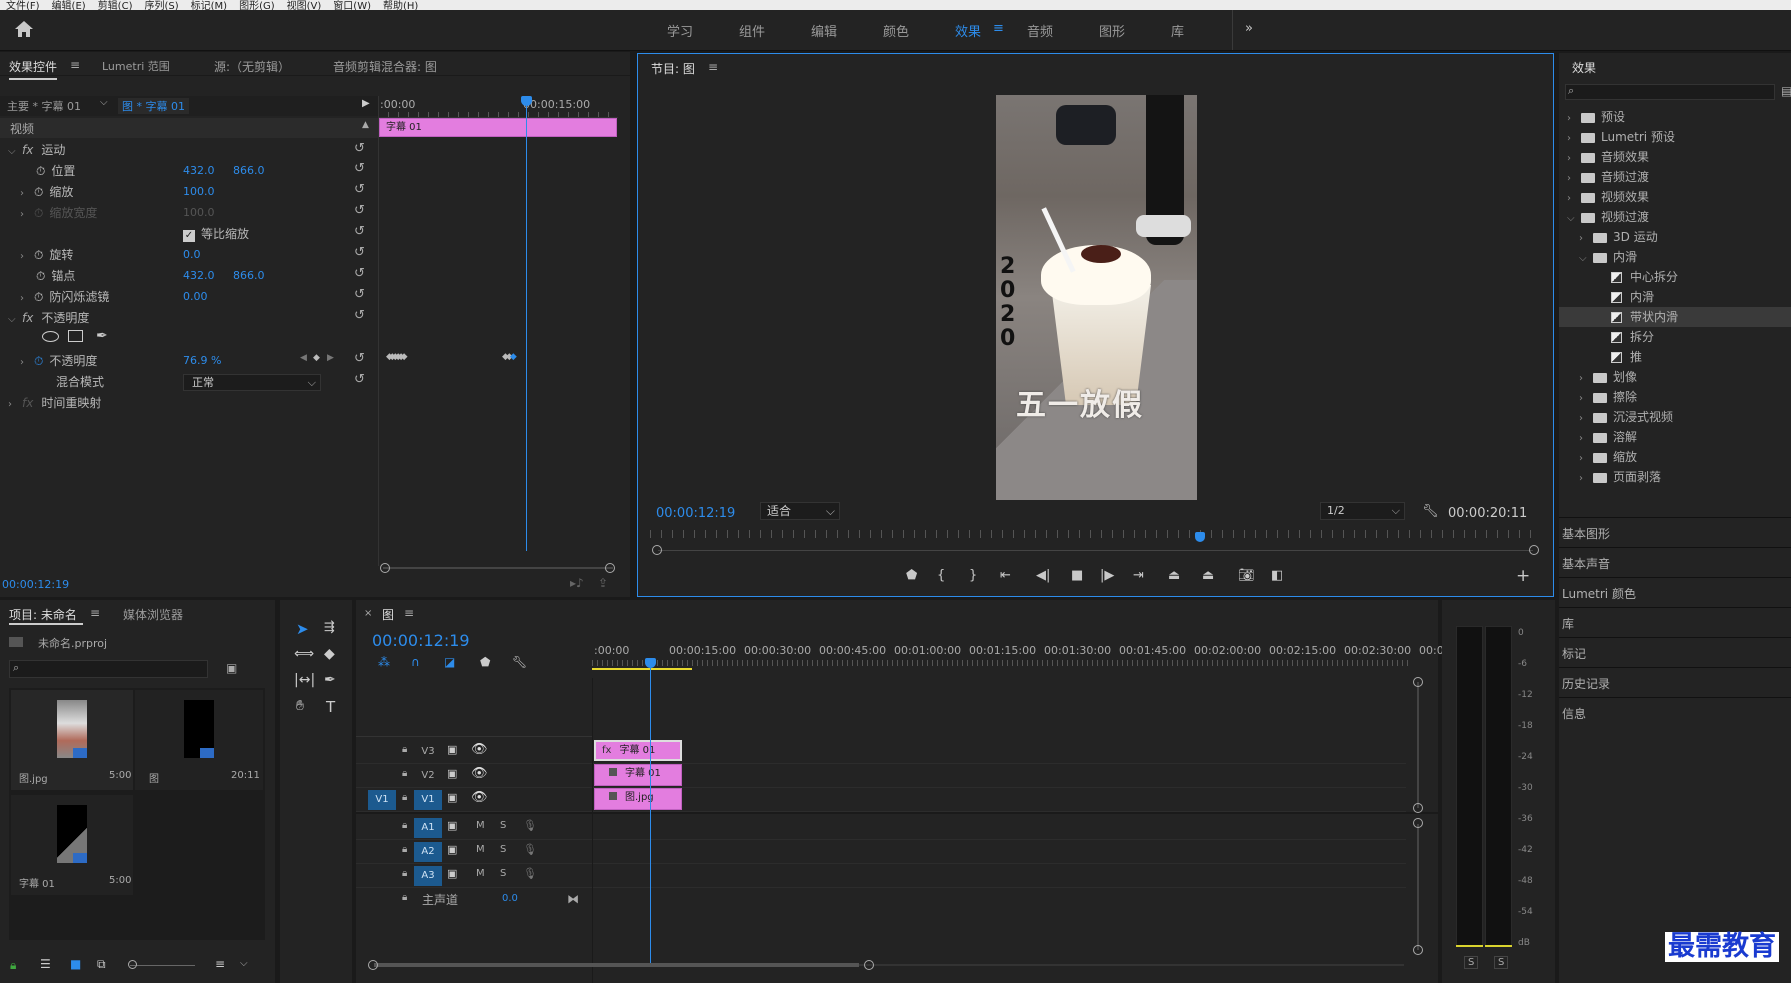 The height and width of the screenshot is (983, 1791). What do you see at coordinates (577, 583) in the screenshot?
I see `filter-icon: ▸♪` at bounding box center [577, 583].